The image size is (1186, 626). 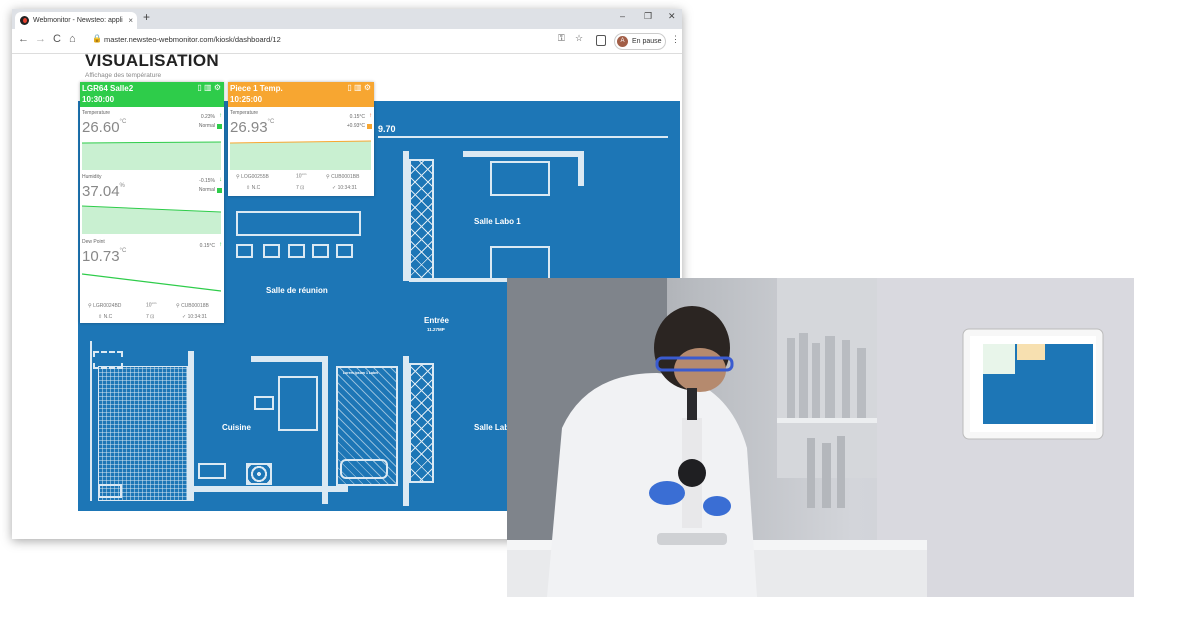 I want to click on plan-stove, so click(x=259, y=474).